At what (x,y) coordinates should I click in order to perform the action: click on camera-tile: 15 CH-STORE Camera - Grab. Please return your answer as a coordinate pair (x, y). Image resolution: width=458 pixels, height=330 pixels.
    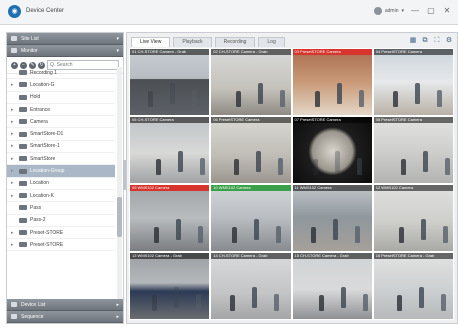
    Looking at the image, I should click on (332, 286).